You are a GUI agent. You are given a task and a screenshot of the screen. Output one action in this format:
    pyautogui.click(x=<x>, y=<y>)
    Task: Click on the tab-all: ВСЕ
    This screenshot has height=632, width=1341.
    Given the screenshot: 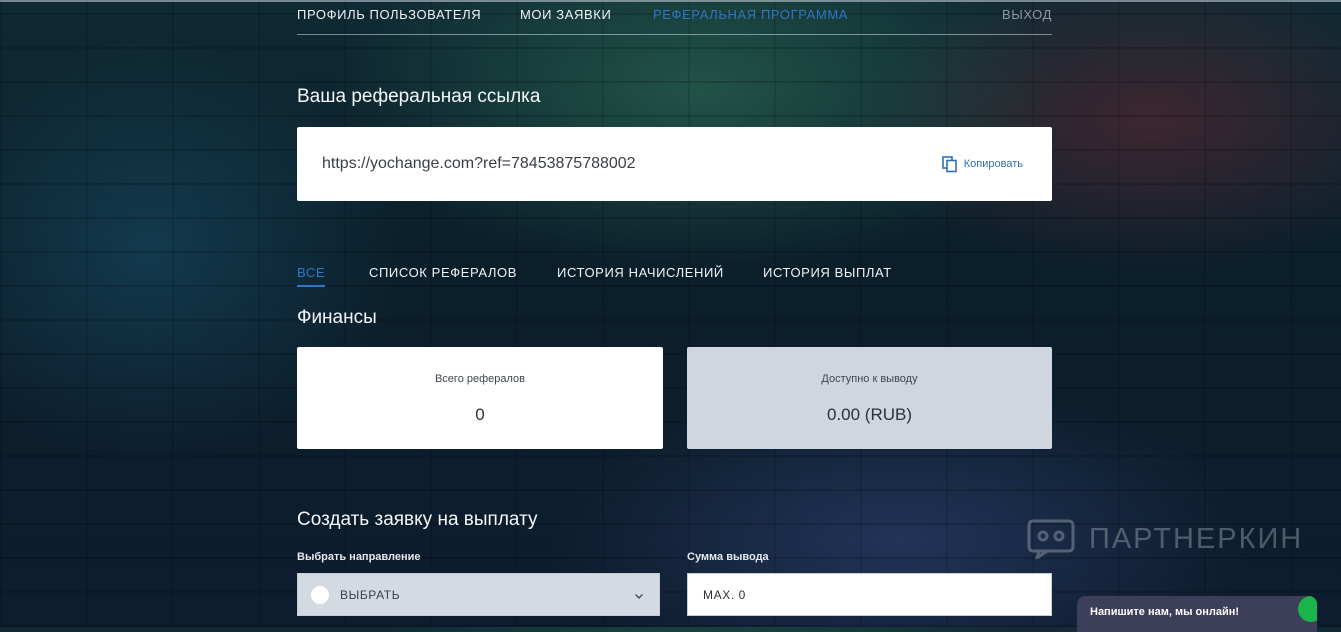 What is the action you would take?
    pyautogui.click(x=311, y=276)
    